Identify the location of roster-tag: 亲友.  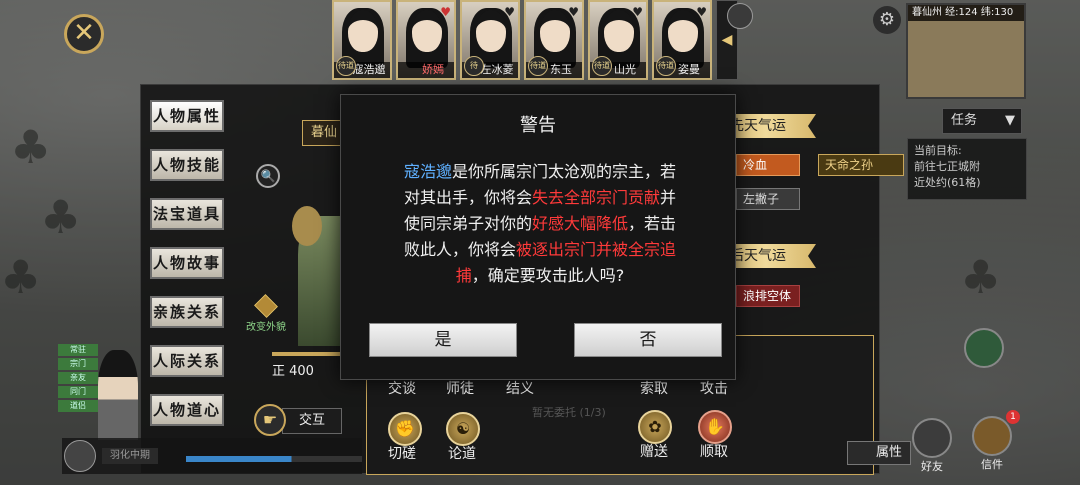
(78, 378).